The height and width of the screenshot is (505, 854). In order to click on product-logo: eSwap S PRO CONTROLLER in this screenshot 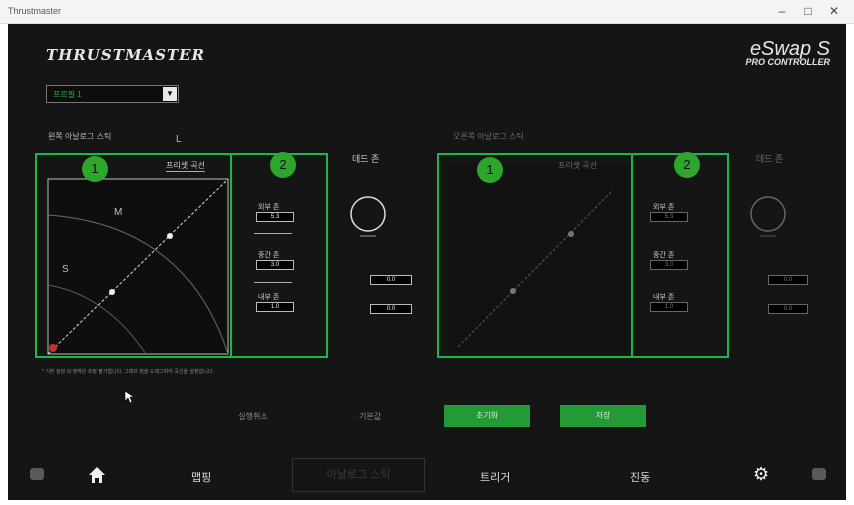, I will do `click(788, 52)`.